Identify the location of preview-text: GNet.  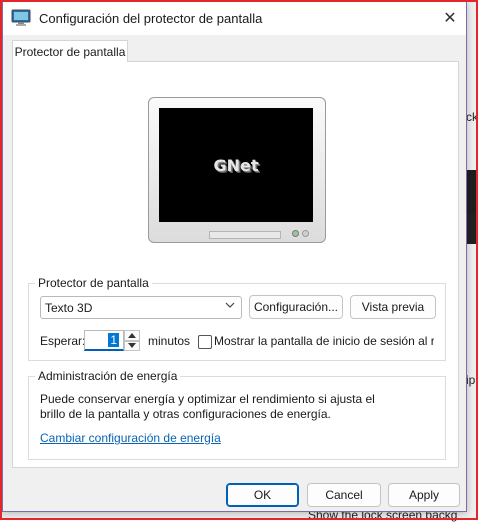
(236, 165).